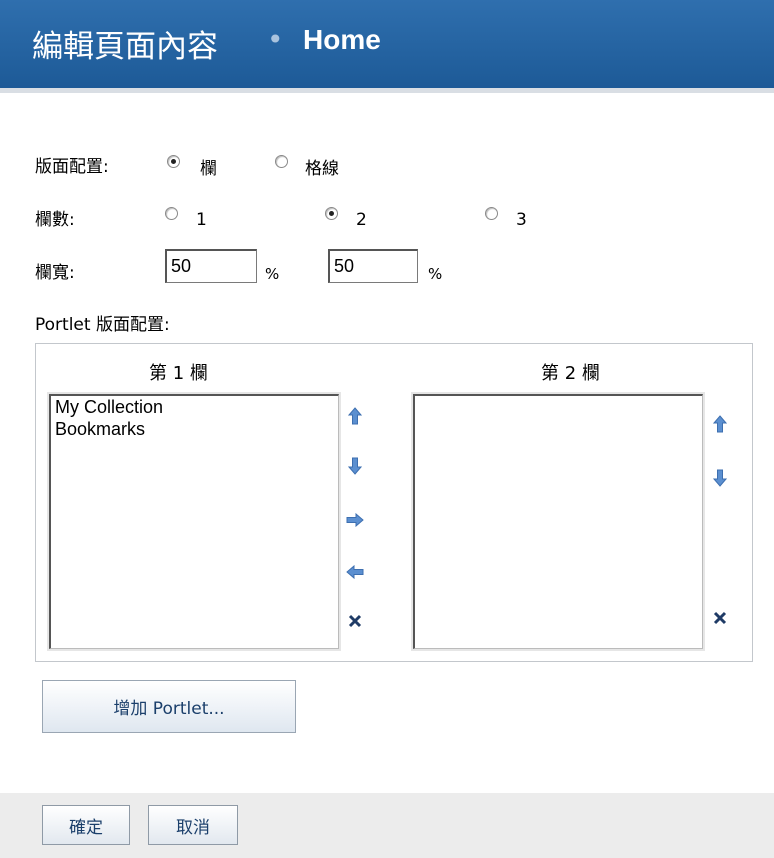 The width and height of the screenshot is (774, 858). I want to click on layout-grid-label: 格線, so click(322, 169).